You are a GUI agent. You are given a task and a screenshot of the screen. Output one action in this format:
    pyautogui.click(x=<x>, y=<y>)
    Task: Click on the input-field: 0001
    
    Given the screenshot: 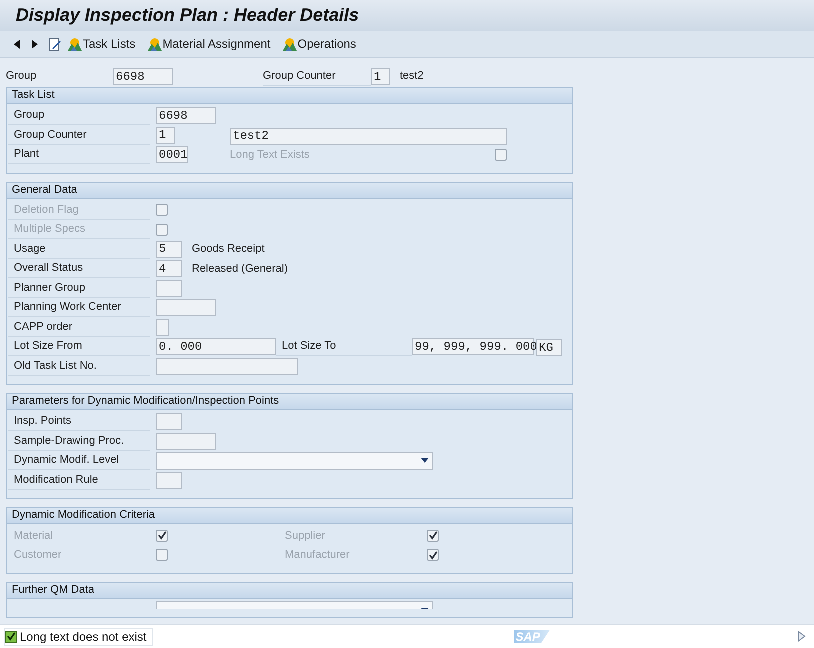 What is the action you would take?
    pyautogui.click(x=172, y=155)
    